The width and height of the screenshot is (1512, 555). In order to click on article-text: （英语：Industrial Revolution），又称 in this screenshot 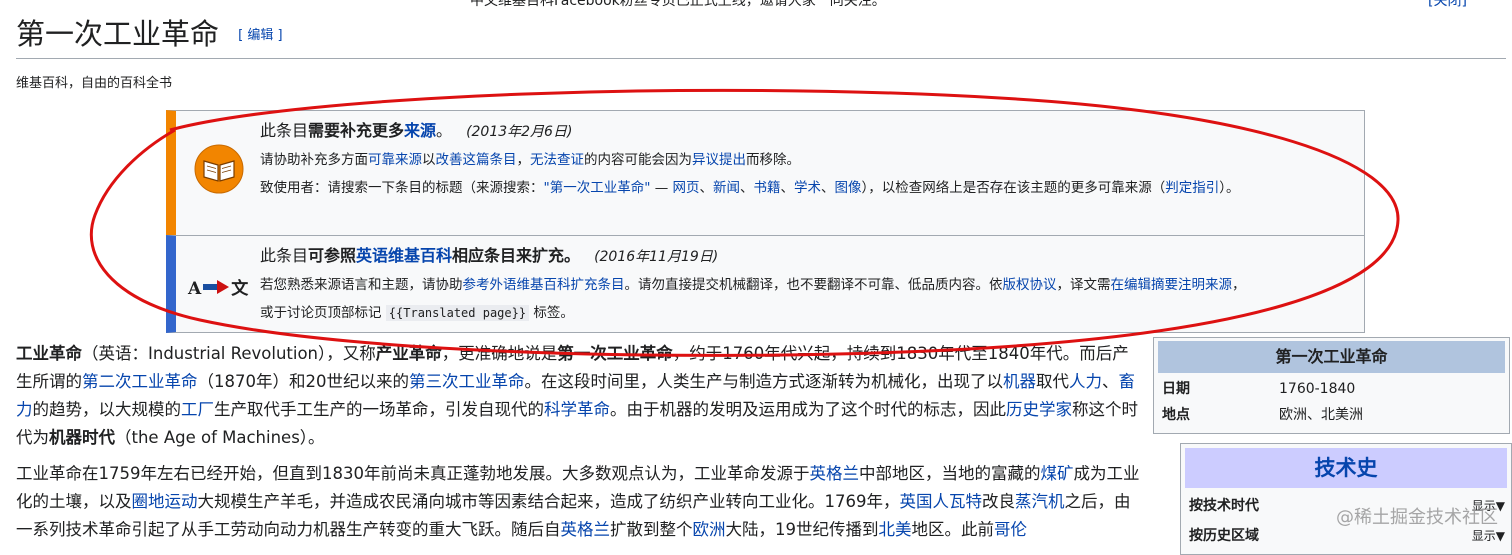, I will do `click(229, 353)`.